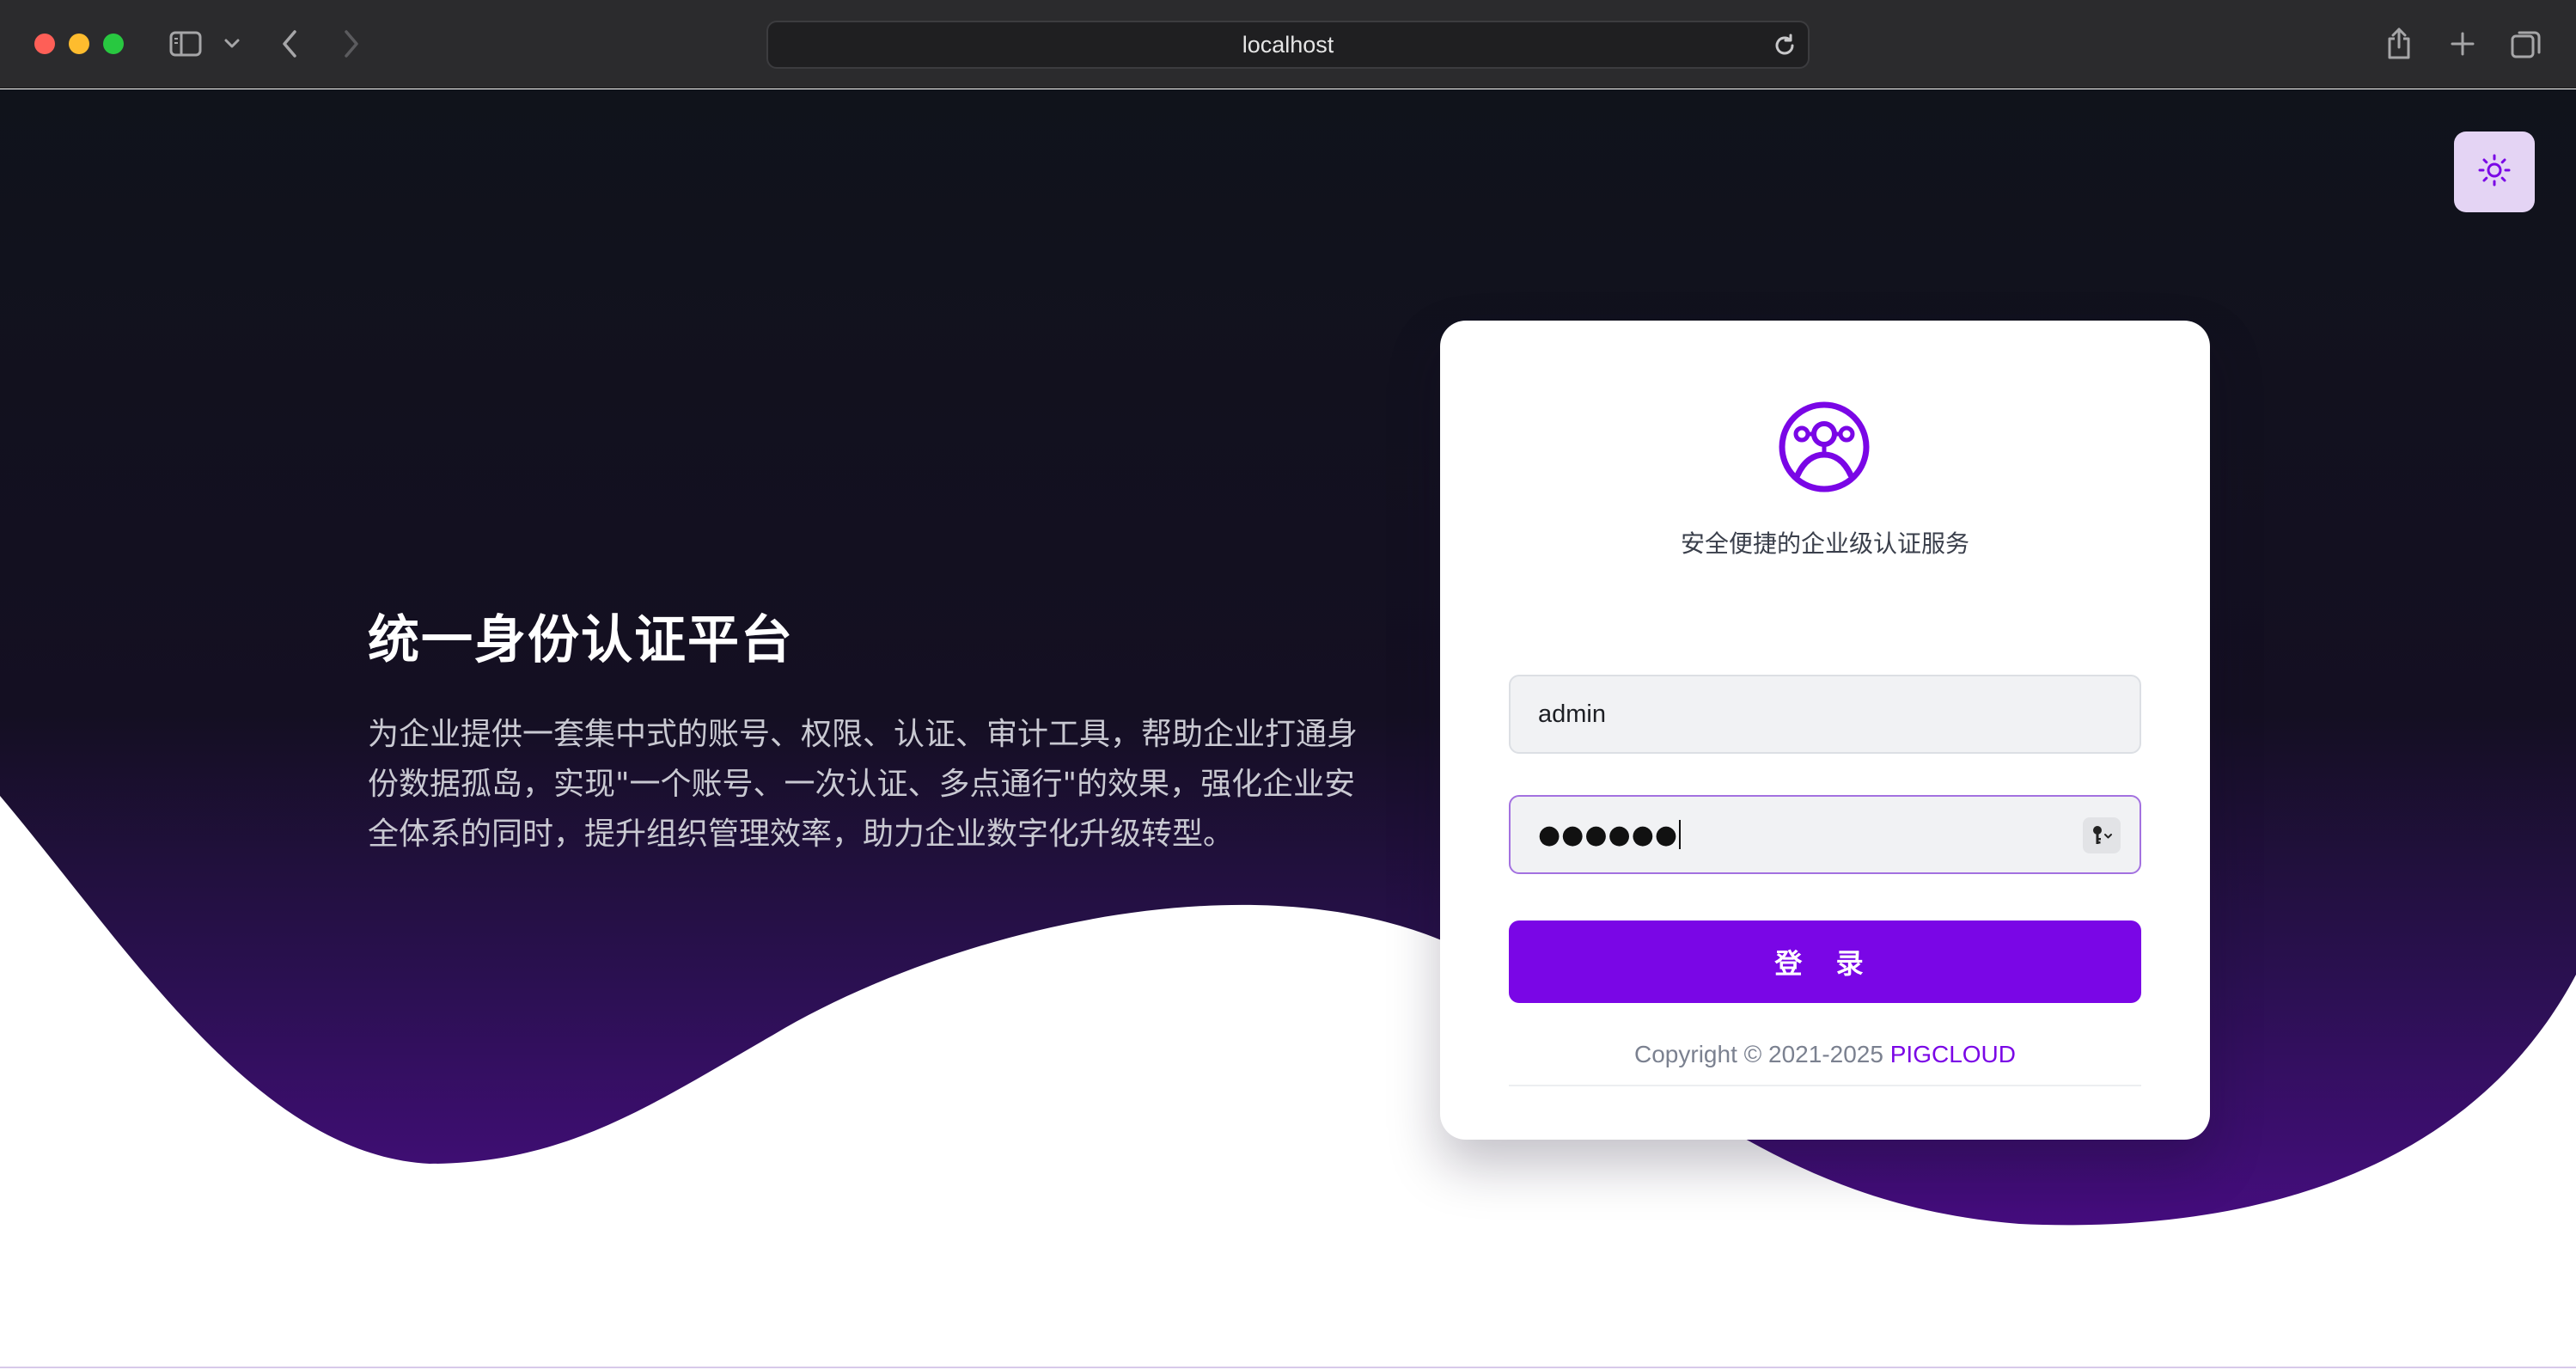  What do you see at coordinates (113, 44) in the screenshot?
I see `zoom-window-button` at bounding box center [113, 44].